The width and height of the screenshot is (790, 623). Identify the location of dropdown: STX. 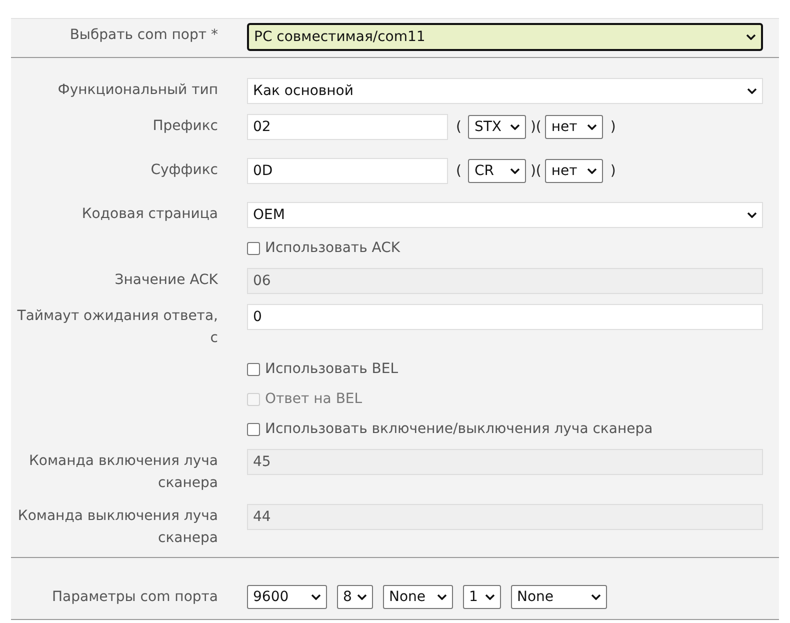
(497, 127).